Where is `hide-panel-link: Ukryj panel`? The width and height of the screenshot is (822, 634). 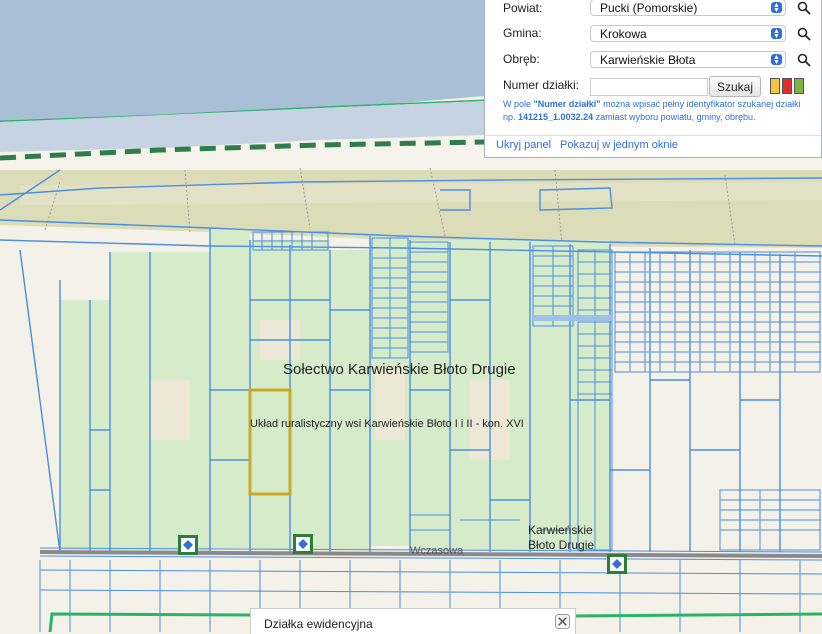
hide-panel-link: Ukryj panel is located at coordinates (523, 145).